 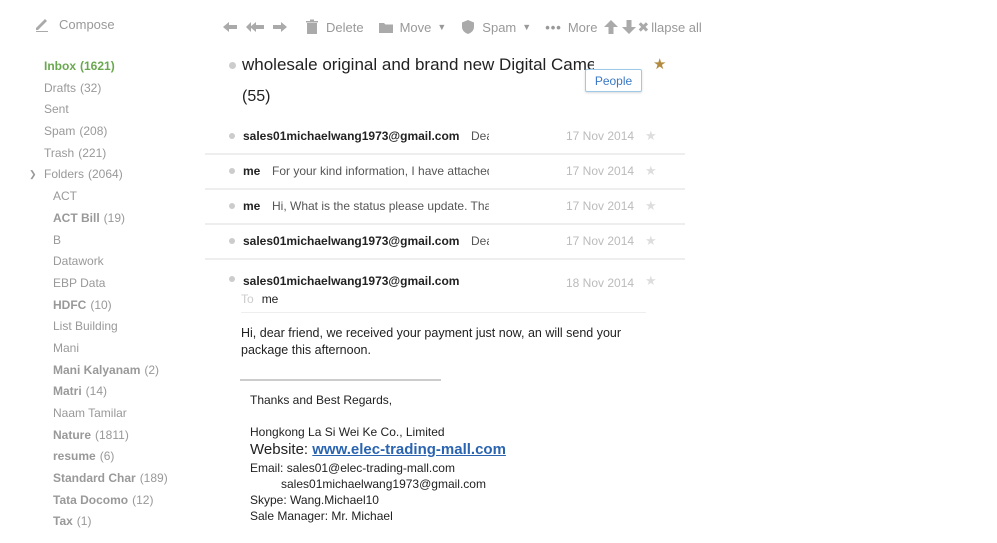 What do you see at coordinates (129, 67) in the screenshot?
I see `sidebar-item-inbox: Inbox (1621)` at bounding box center [129, 67].